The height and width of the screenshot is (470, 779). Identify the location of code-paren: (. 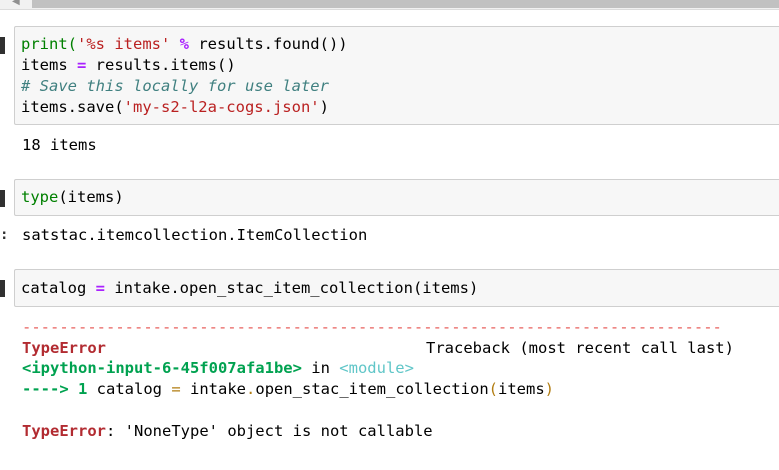
(493, 389).